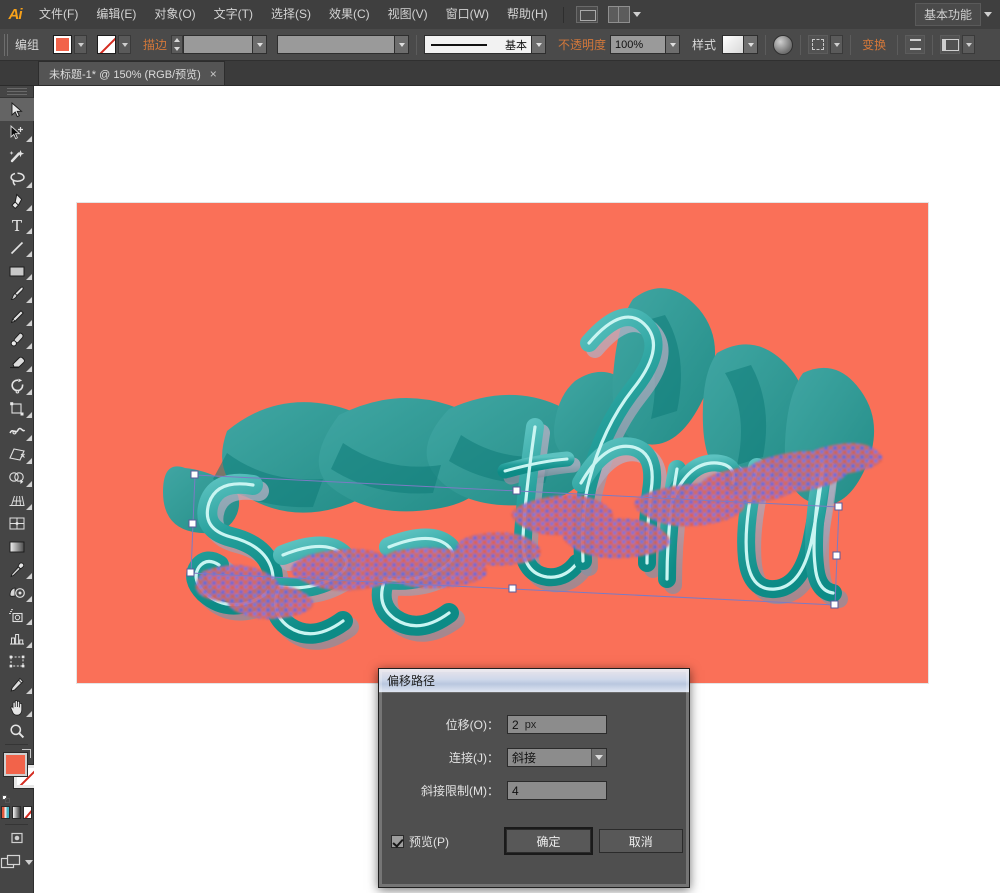 The image size is (1000, 893). I want to click on graphic-style-swatch, so click(733, 44).